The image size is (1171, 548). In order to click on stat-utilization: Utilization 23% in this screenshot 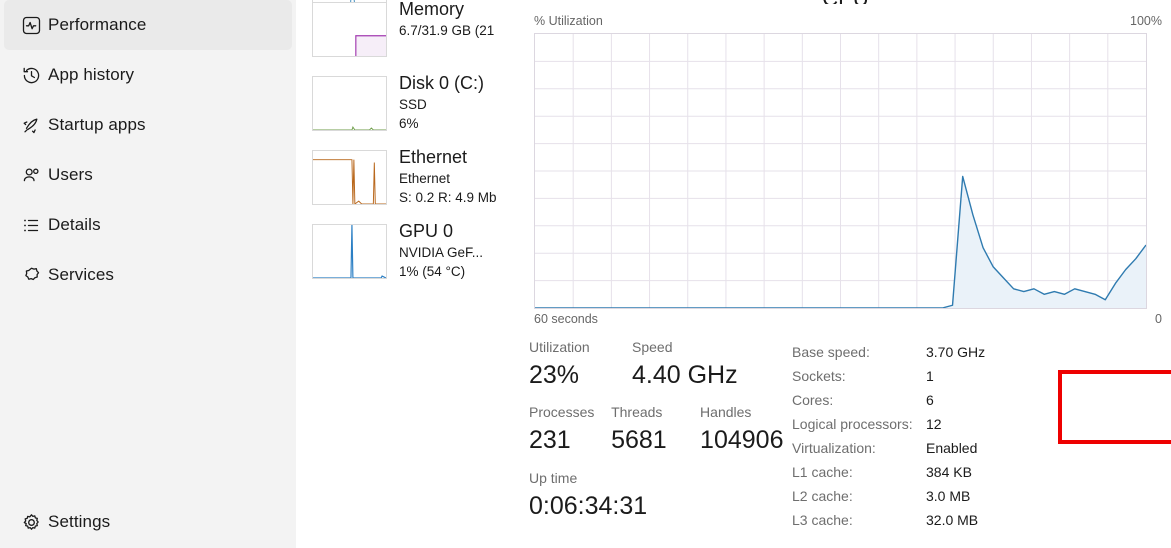, I will do `click(580, 364)`.